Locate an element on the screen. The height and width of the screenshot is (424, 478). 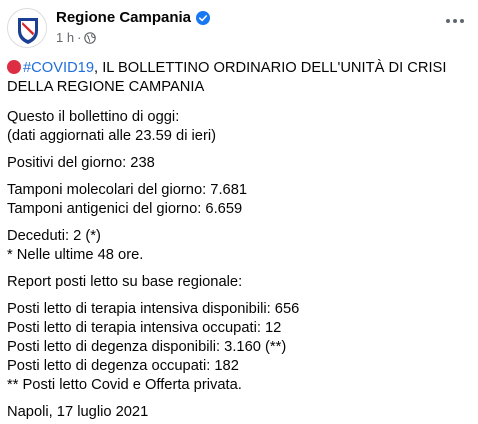
post-line: Napoli, 17 luglio 2021 is located at coordinates (78, 412).